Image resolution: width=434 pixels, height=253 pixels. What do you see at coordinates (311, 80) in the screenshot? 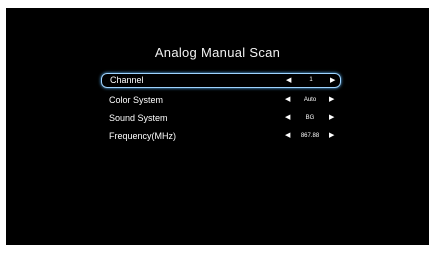
I see `channel-value: 1` at bounding box center [311, 80].